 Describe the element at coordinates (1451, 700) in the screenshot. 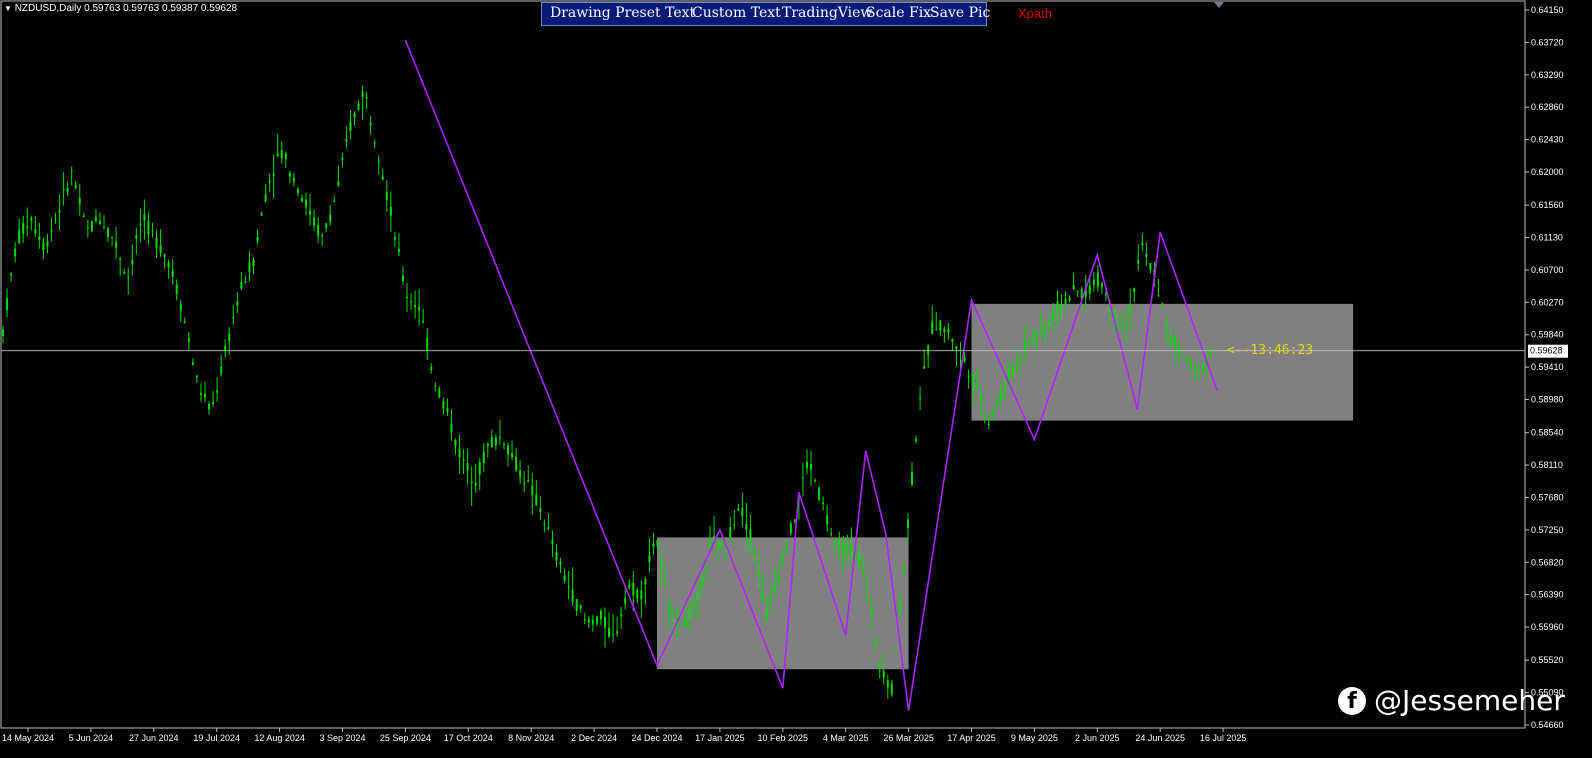

I see `watermark: f @Jessemeher` at that location.